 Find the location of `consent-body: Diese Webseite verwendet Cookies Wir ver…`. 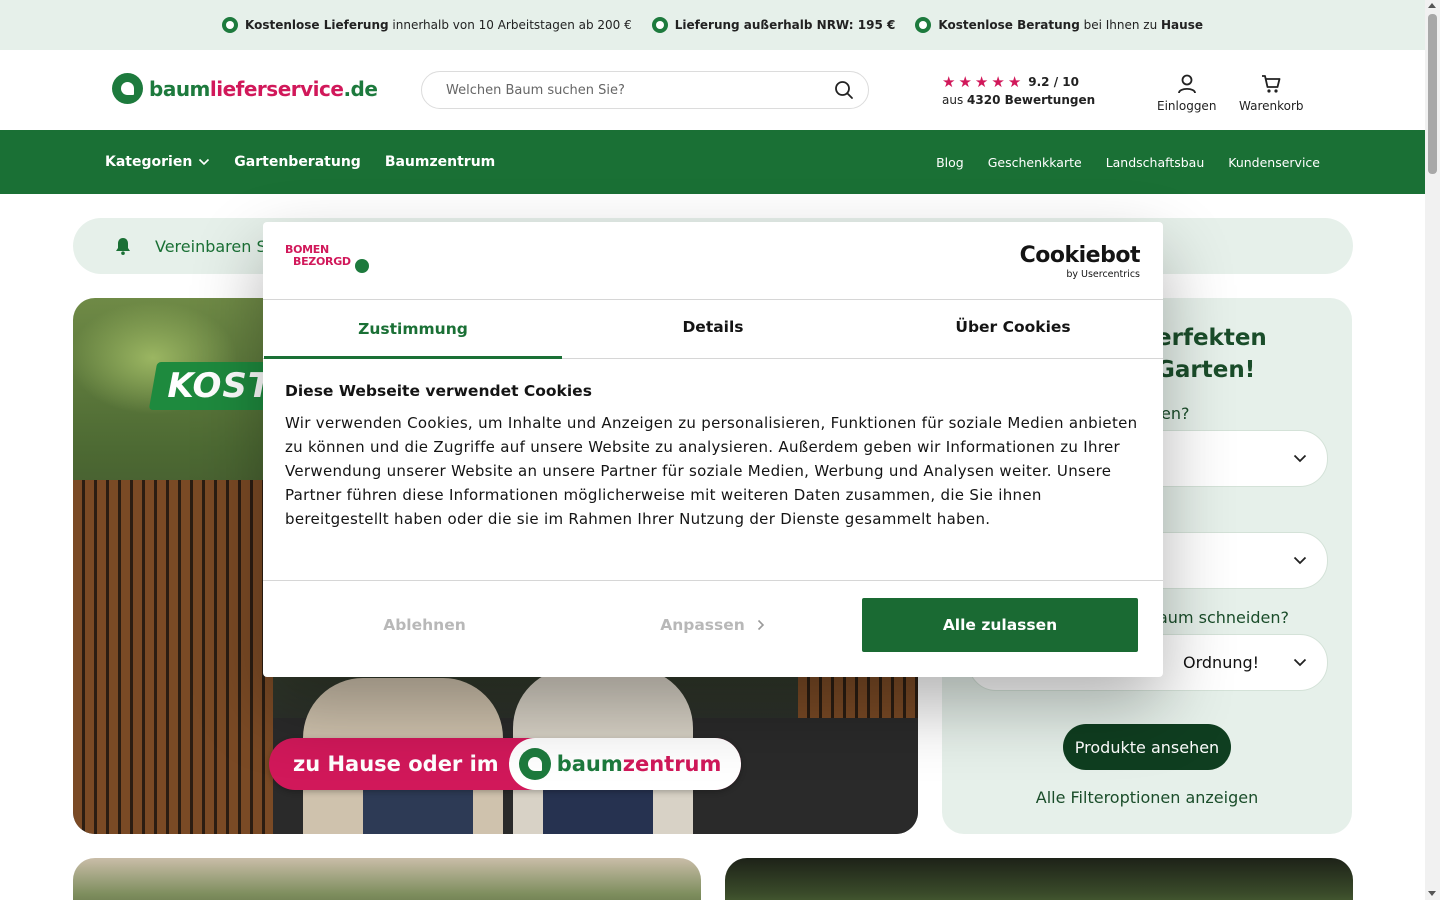

consent-body: Diese Webseite verwendet Cookies Wir ver… is located at coordinates (715, 456).